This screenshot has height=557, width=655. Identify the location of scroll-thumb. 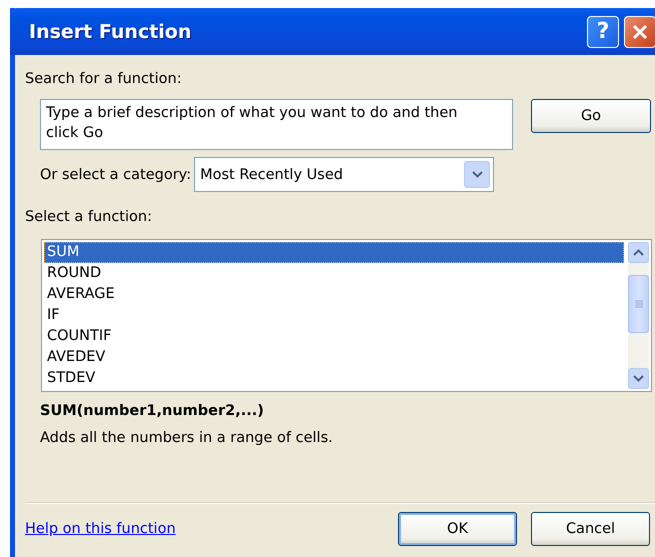
(638, 304).